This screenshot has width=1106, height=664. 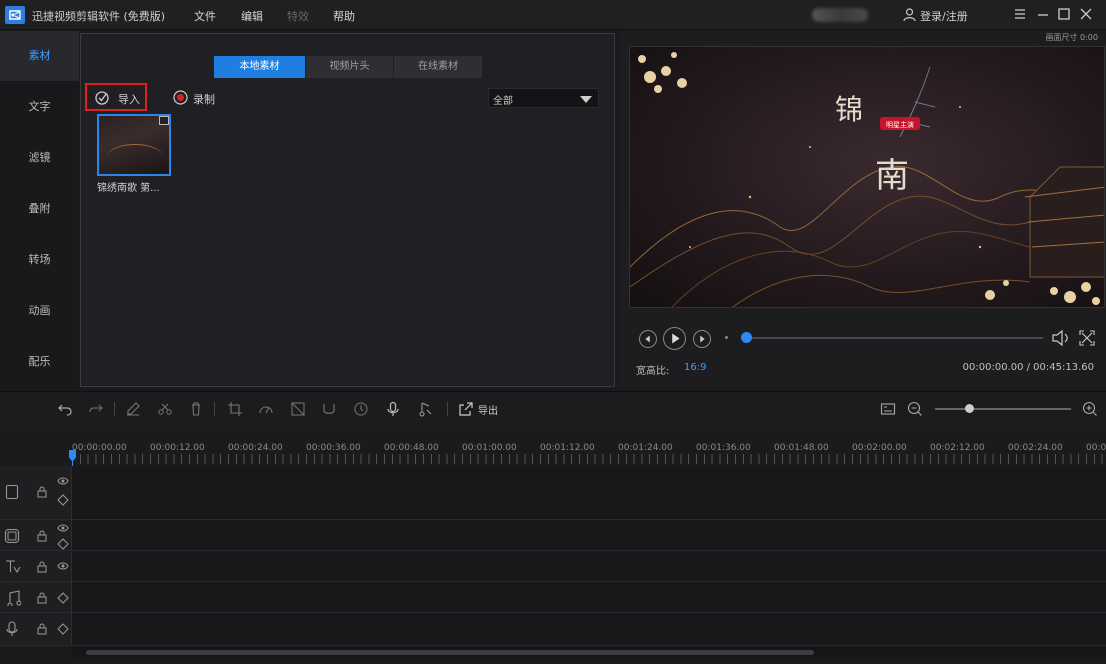 I want to click on tab-video-intro: 视频片头, so click(x=350, y=67).